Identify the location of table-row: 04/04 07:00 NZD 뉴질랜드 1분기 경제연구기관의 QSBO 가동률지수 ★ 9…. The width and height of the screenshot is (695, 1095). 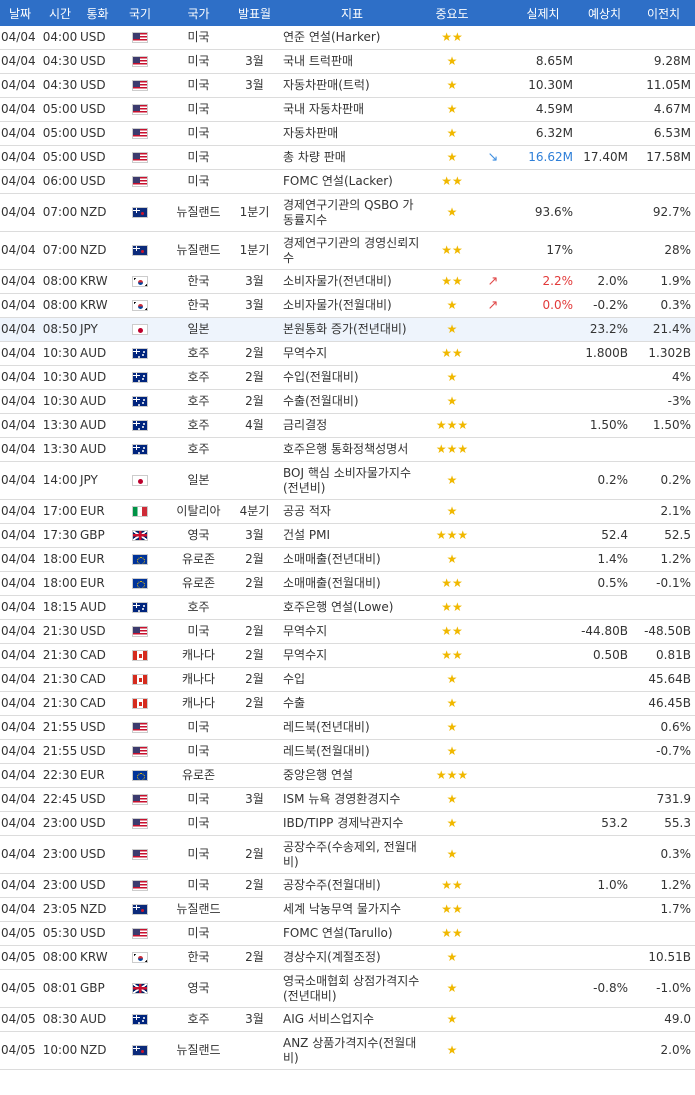
(347, 212).